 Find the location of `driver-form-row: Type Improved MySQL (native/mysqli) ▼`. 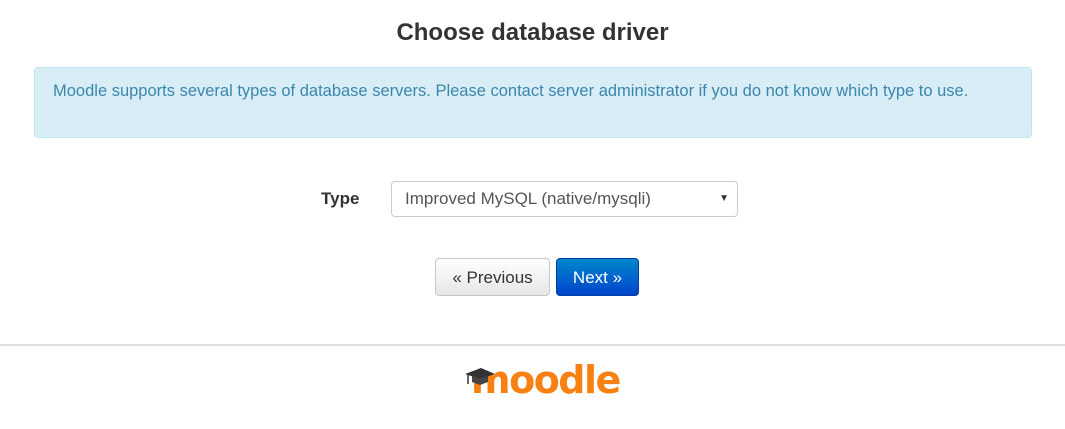

driver-form-row: Type Improved MySQL (native/mysqli) ▼ is located at coordinates (532, 199).